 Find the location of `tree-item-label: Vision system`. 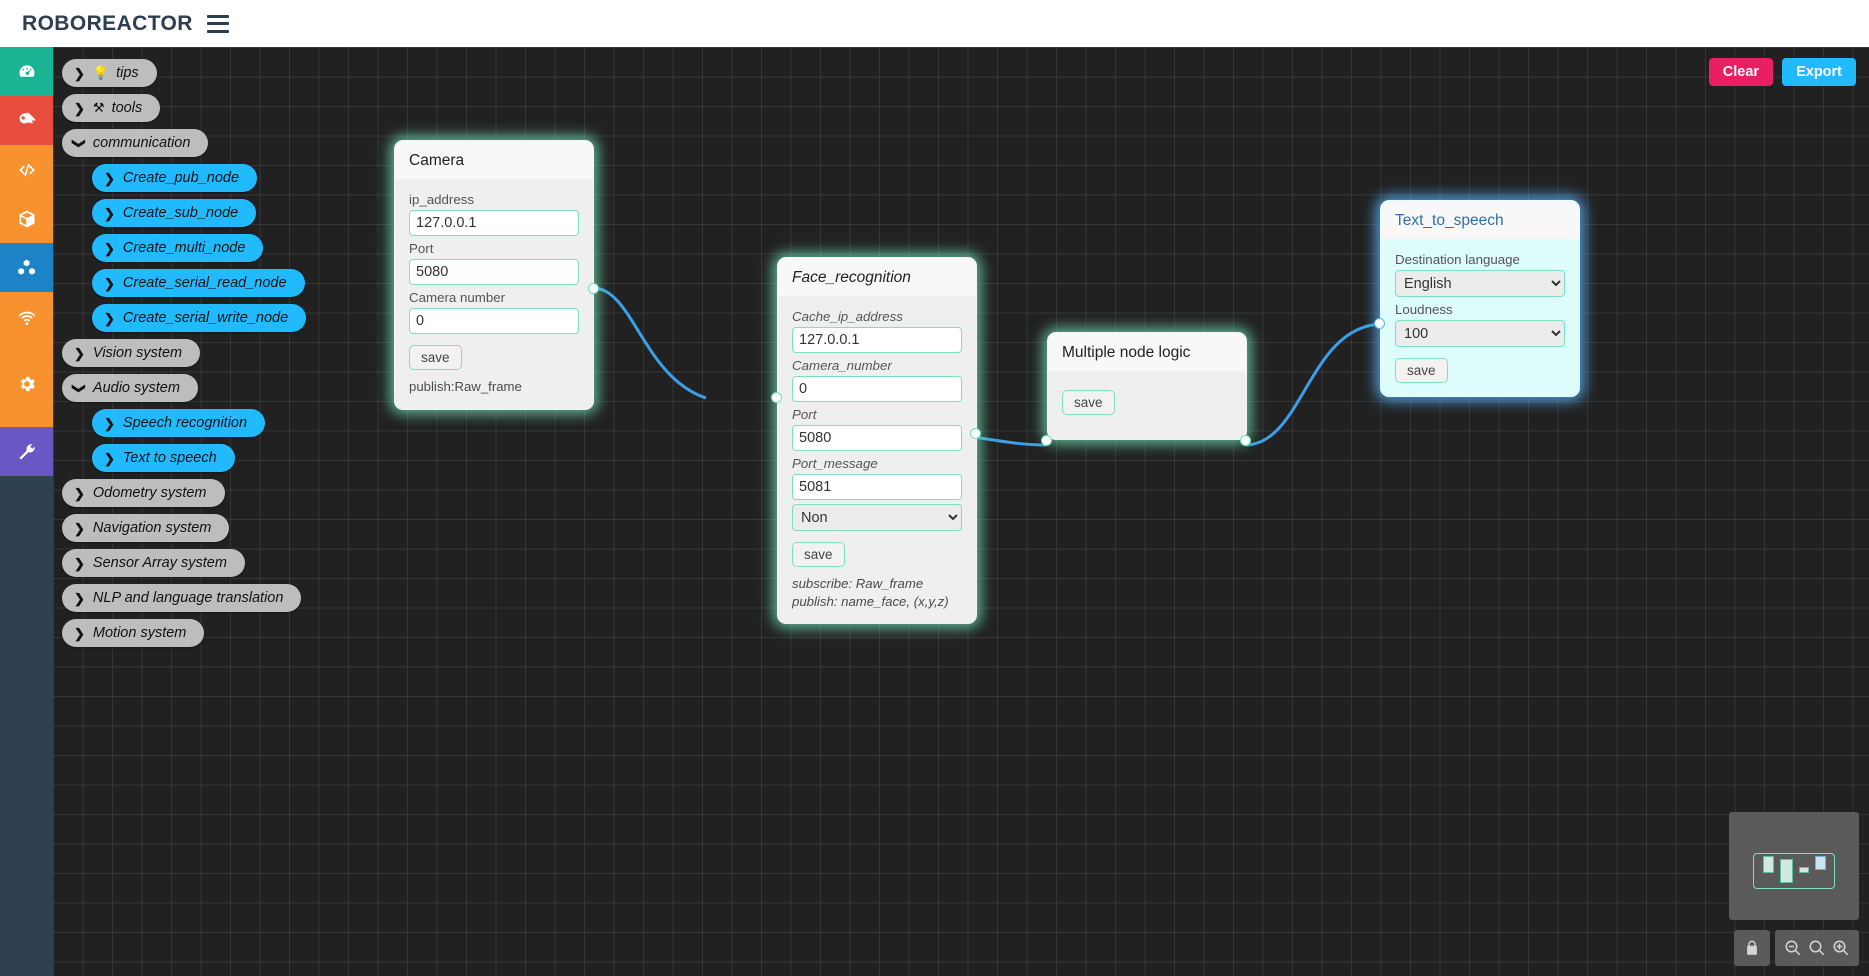

tree-item-label: Vision system is located at coordinates (137, 353).